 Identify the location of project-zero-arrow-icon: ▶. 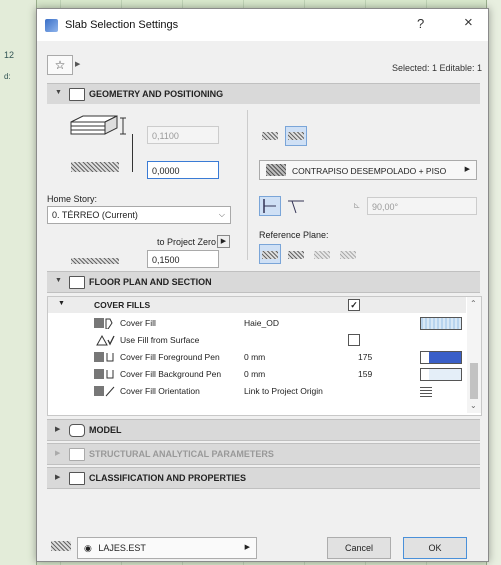
(223, 241).